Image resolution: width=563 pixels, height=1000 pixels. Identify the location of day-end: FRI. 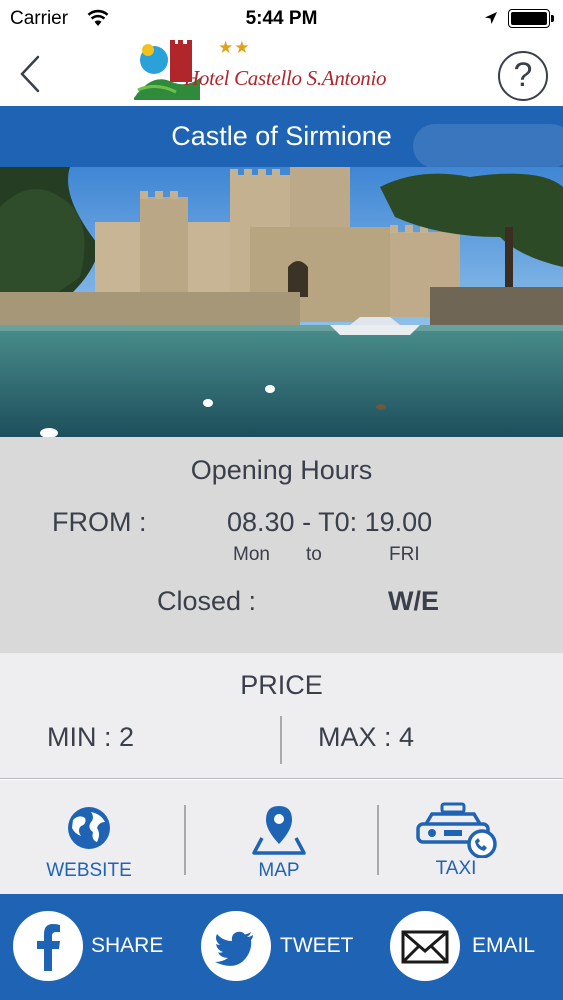
(404, 554).